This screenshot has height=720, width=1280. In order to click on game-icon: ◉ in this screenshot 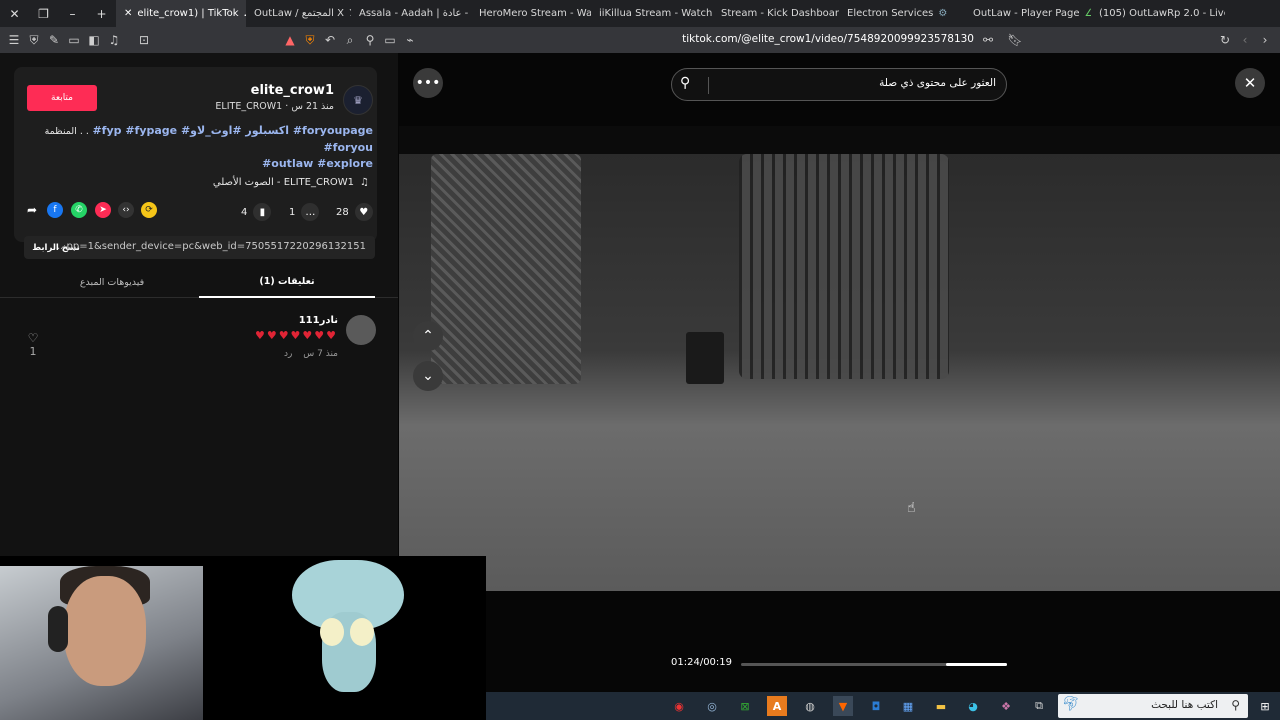, I will do `click(679, 706)`.